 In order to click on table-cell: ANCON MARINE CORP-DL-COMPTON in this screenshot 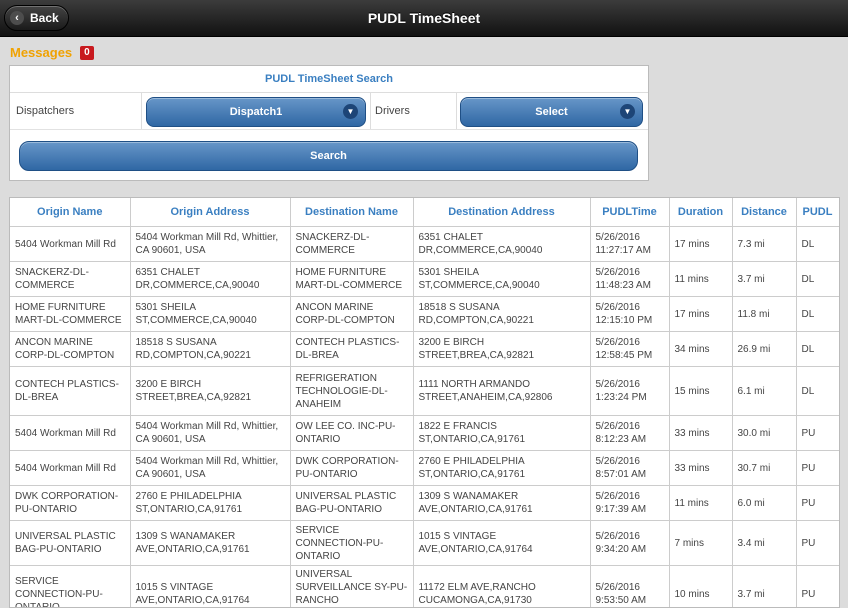, I will do `click(70, 349)`.